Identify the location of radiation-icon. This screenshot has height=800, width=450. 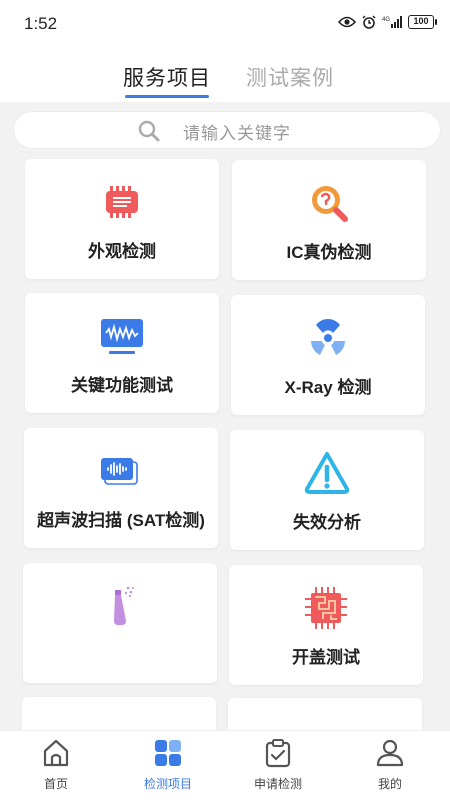
(328, 337).